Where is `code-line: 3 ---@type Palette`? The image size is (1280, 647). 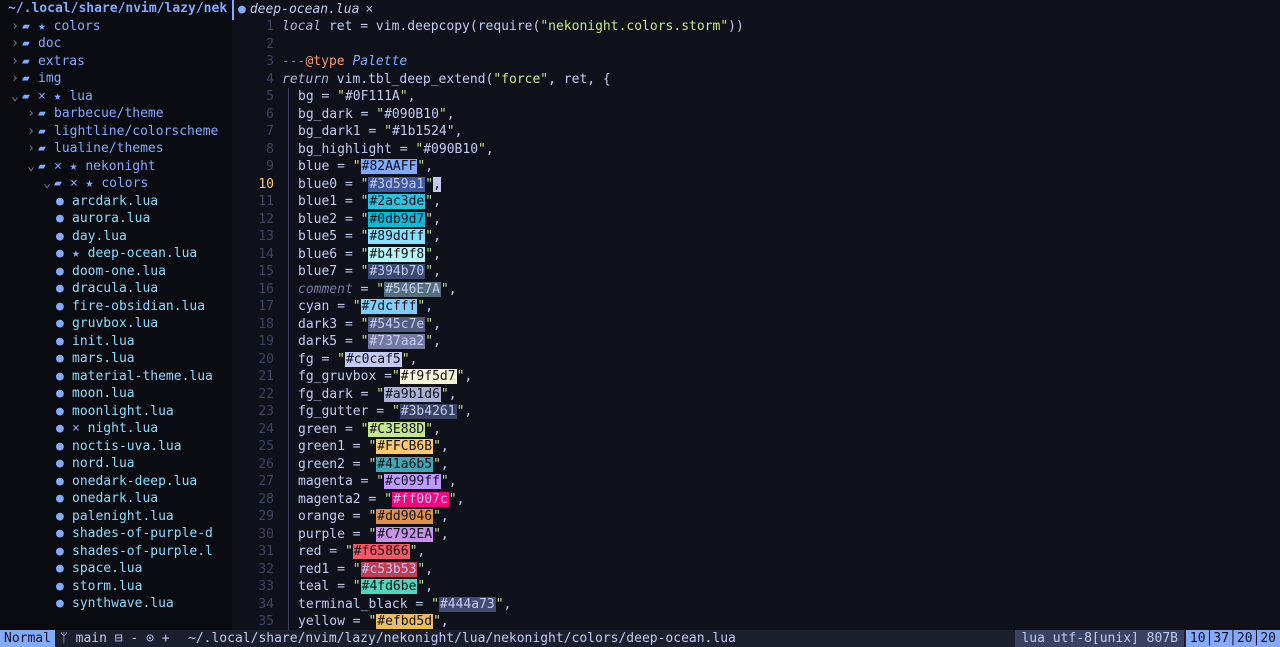
code-line: 3 ---@type Palette is located at coordinates (756, 62).